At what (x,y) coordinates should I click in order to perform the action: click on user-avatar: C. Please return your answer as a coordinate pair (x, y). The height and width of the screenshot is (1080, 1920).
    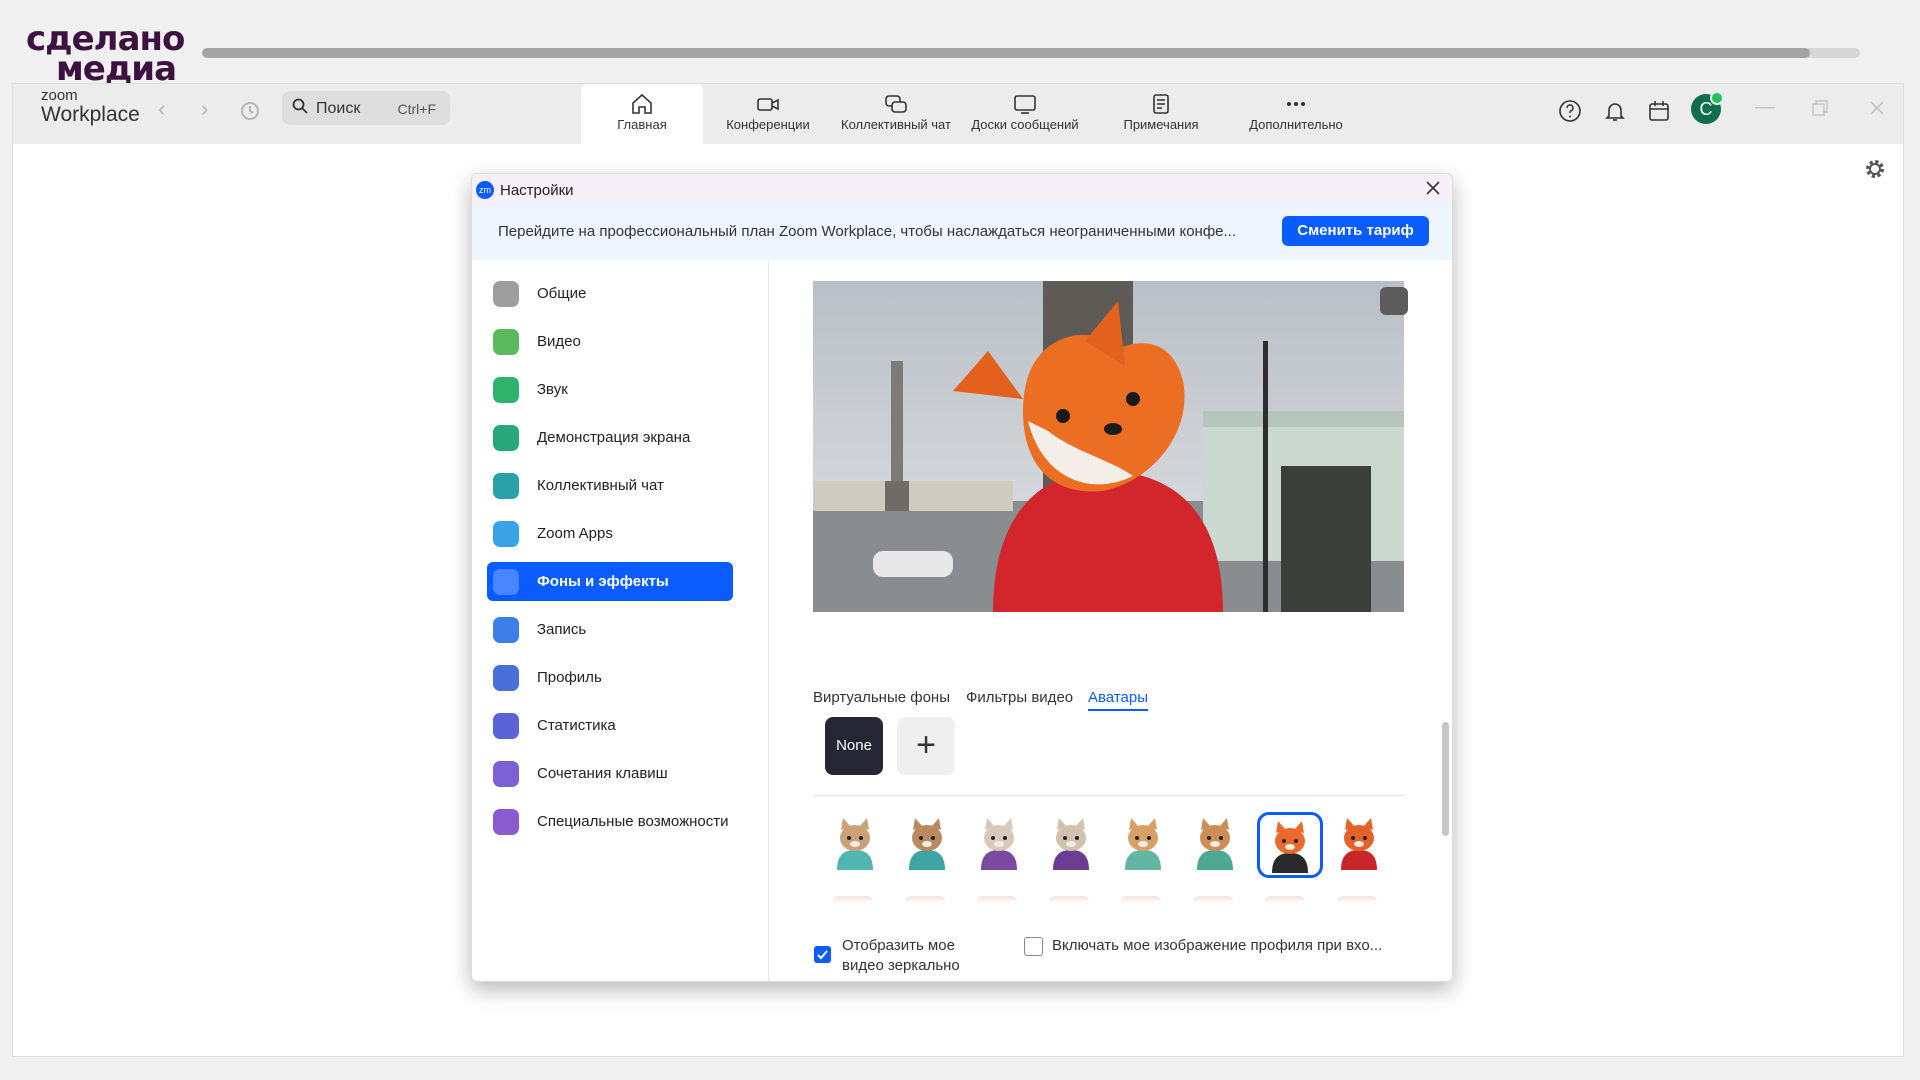
    Looking at the image, I should click on (1707, 107).